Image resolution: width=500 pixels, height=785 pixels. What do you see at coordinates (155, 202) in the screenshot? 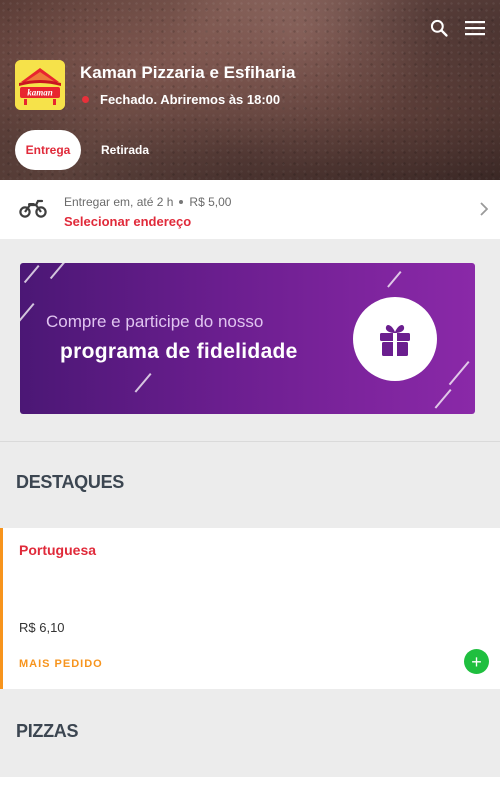
I see `delivery-time: até 2 h` at bounding box center [155, 202].